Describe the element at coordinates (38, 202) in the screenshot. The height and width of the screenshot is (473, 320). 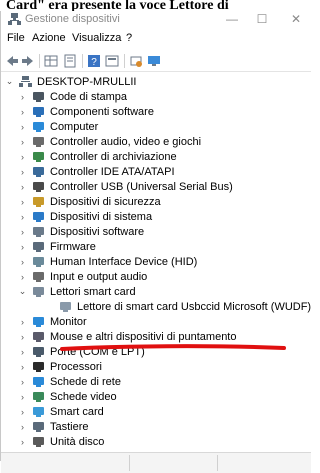
I see `security-key-icon` at that location.